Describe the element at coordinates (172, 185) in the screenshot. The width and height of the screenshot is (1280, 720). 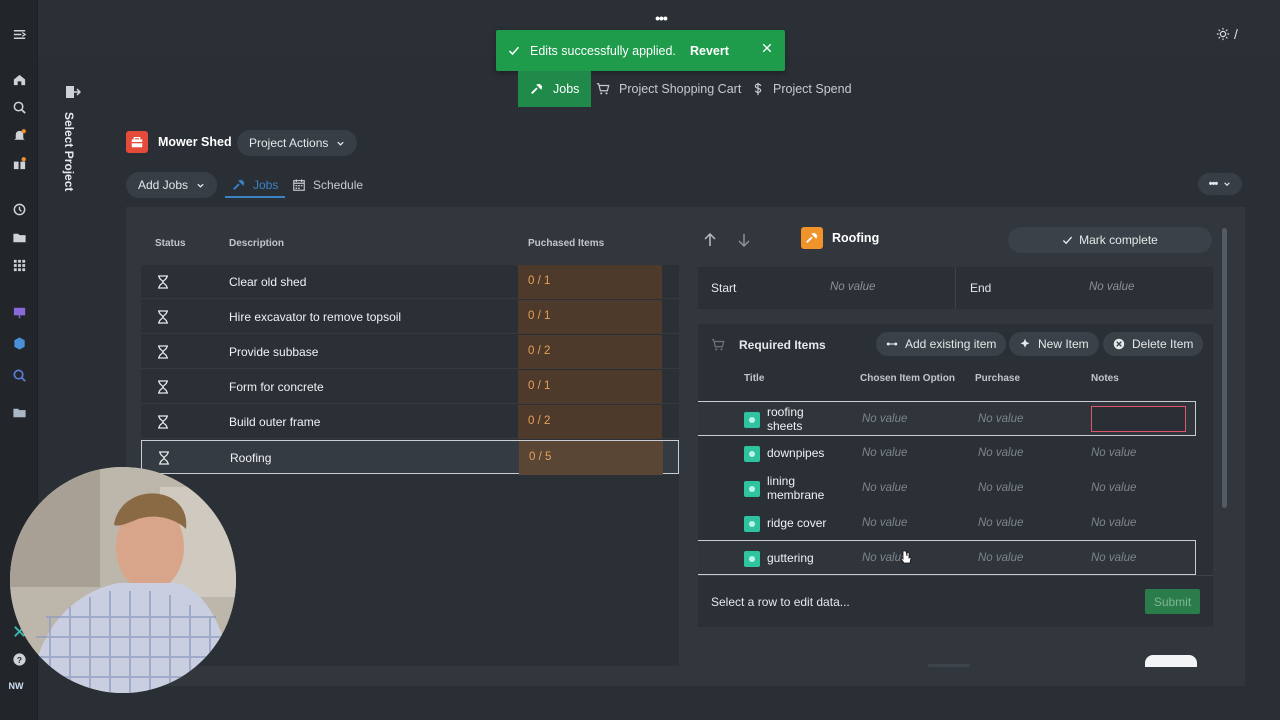
I see `add-jobs-dropdown: Add Jobs` at that location.